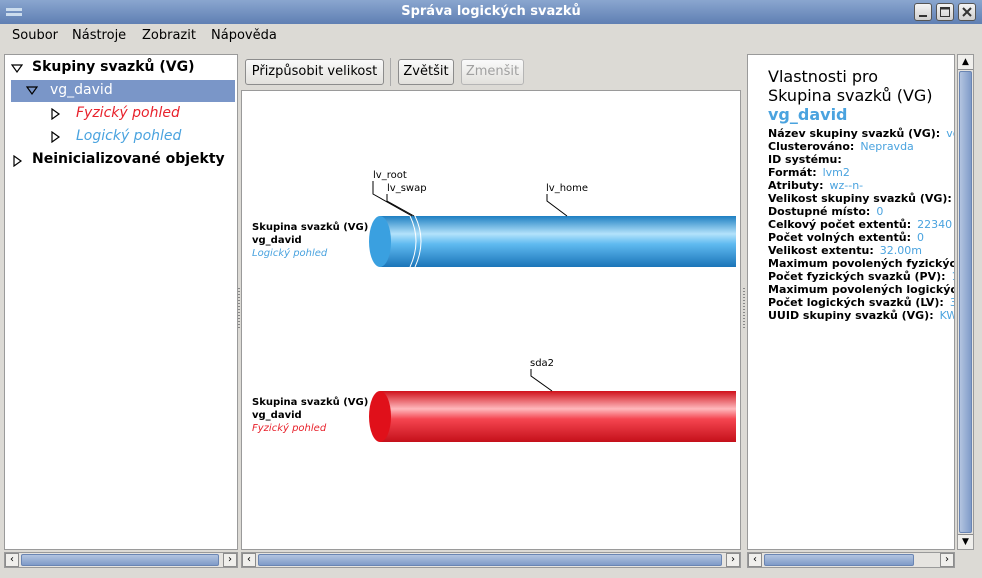  I want to click on property-row: Dostupné místo: 0, so click(825, 211).